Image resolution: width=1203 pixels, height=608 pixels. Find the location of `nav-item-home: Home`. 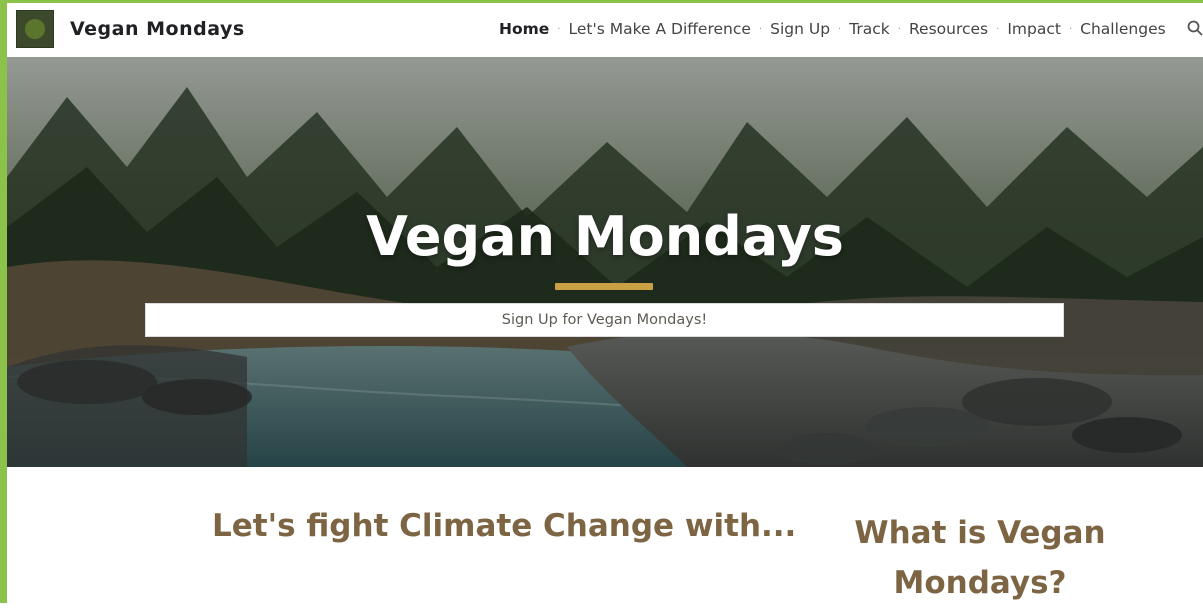

nav-item-home: Home is located at coordinates (524, 29).